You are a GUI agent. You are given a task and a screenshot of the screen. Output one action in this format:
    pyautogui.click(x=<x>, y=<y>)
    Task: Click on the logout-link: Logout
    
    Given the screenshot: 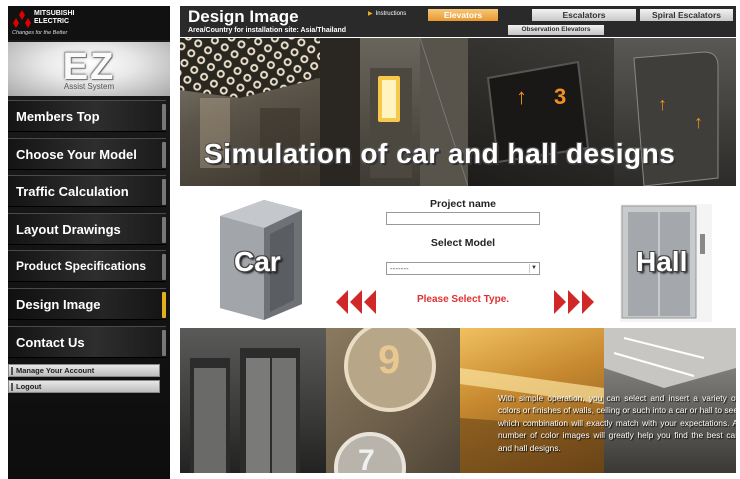 What is the action you would take?
    pyautogui.click(x=84, y=386)
    